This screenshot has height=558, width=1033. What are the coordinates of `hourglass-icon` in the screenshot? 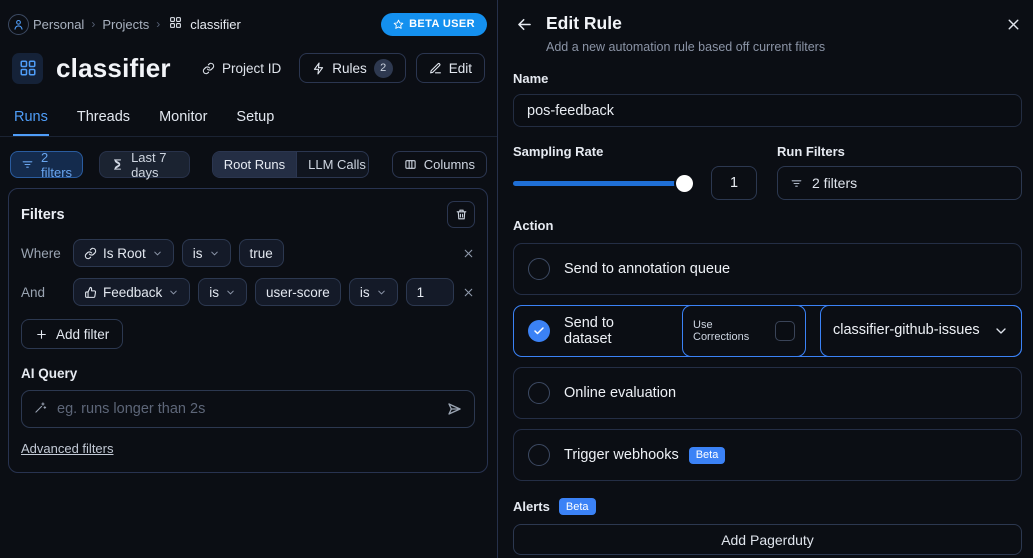 It's located at (118, 164).